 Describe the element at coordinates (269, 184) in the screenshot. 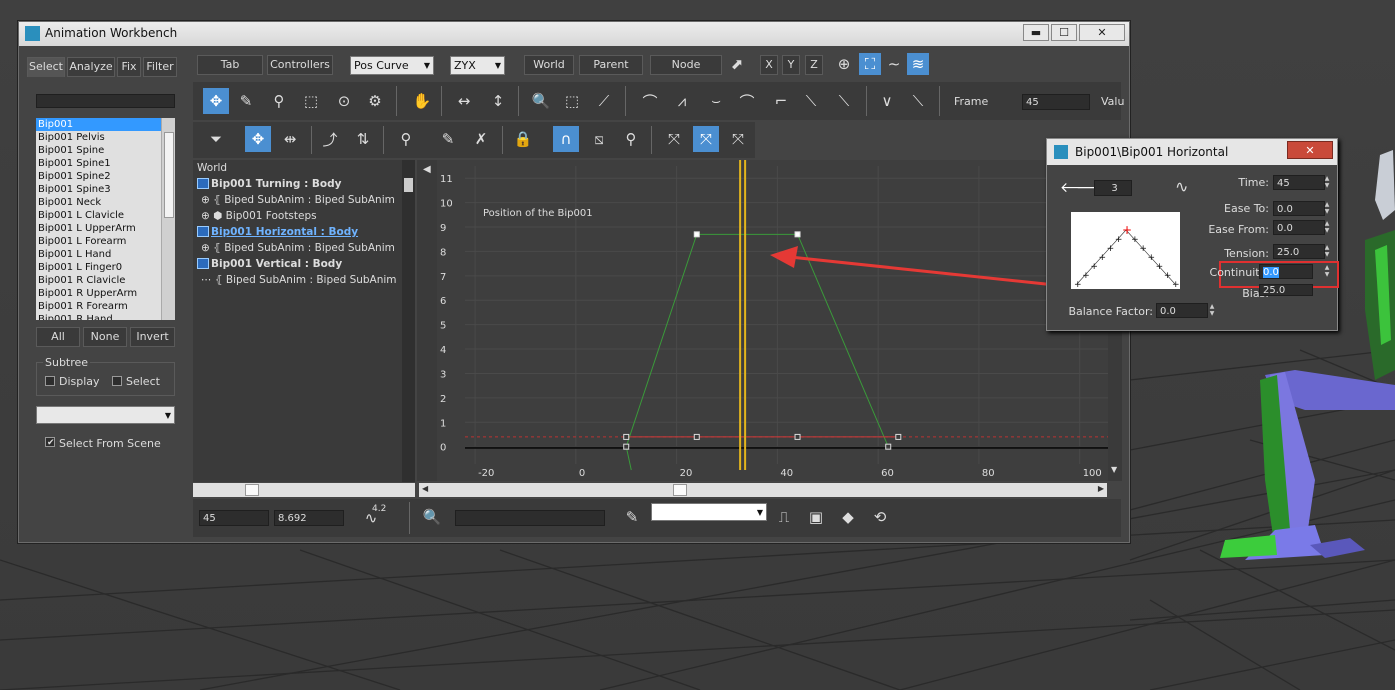

I see `tree-turning-node: Bip001 Turning : Body` at that location.